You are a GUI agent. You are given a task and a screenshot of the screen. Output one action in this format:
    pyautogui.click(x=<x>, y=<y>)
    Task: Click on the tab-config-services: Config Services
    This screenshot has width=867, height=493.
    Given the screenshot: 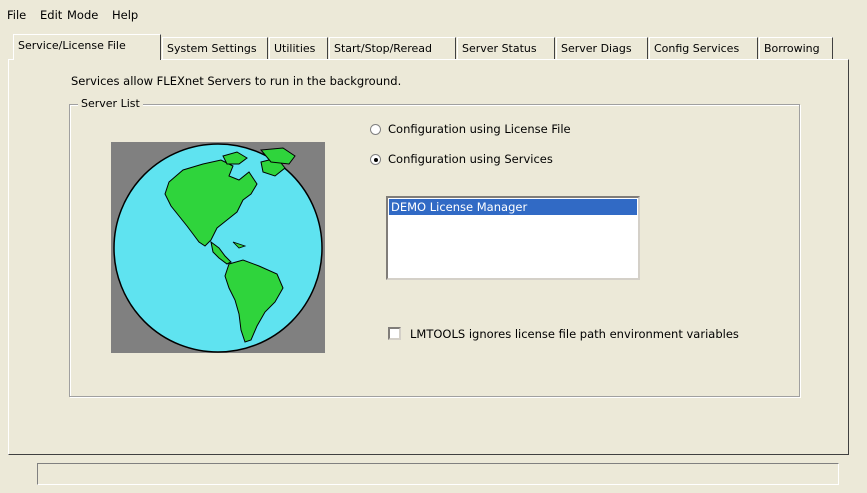 What is the action you would take?
    pyautogui.click(x=703, y=48)
    